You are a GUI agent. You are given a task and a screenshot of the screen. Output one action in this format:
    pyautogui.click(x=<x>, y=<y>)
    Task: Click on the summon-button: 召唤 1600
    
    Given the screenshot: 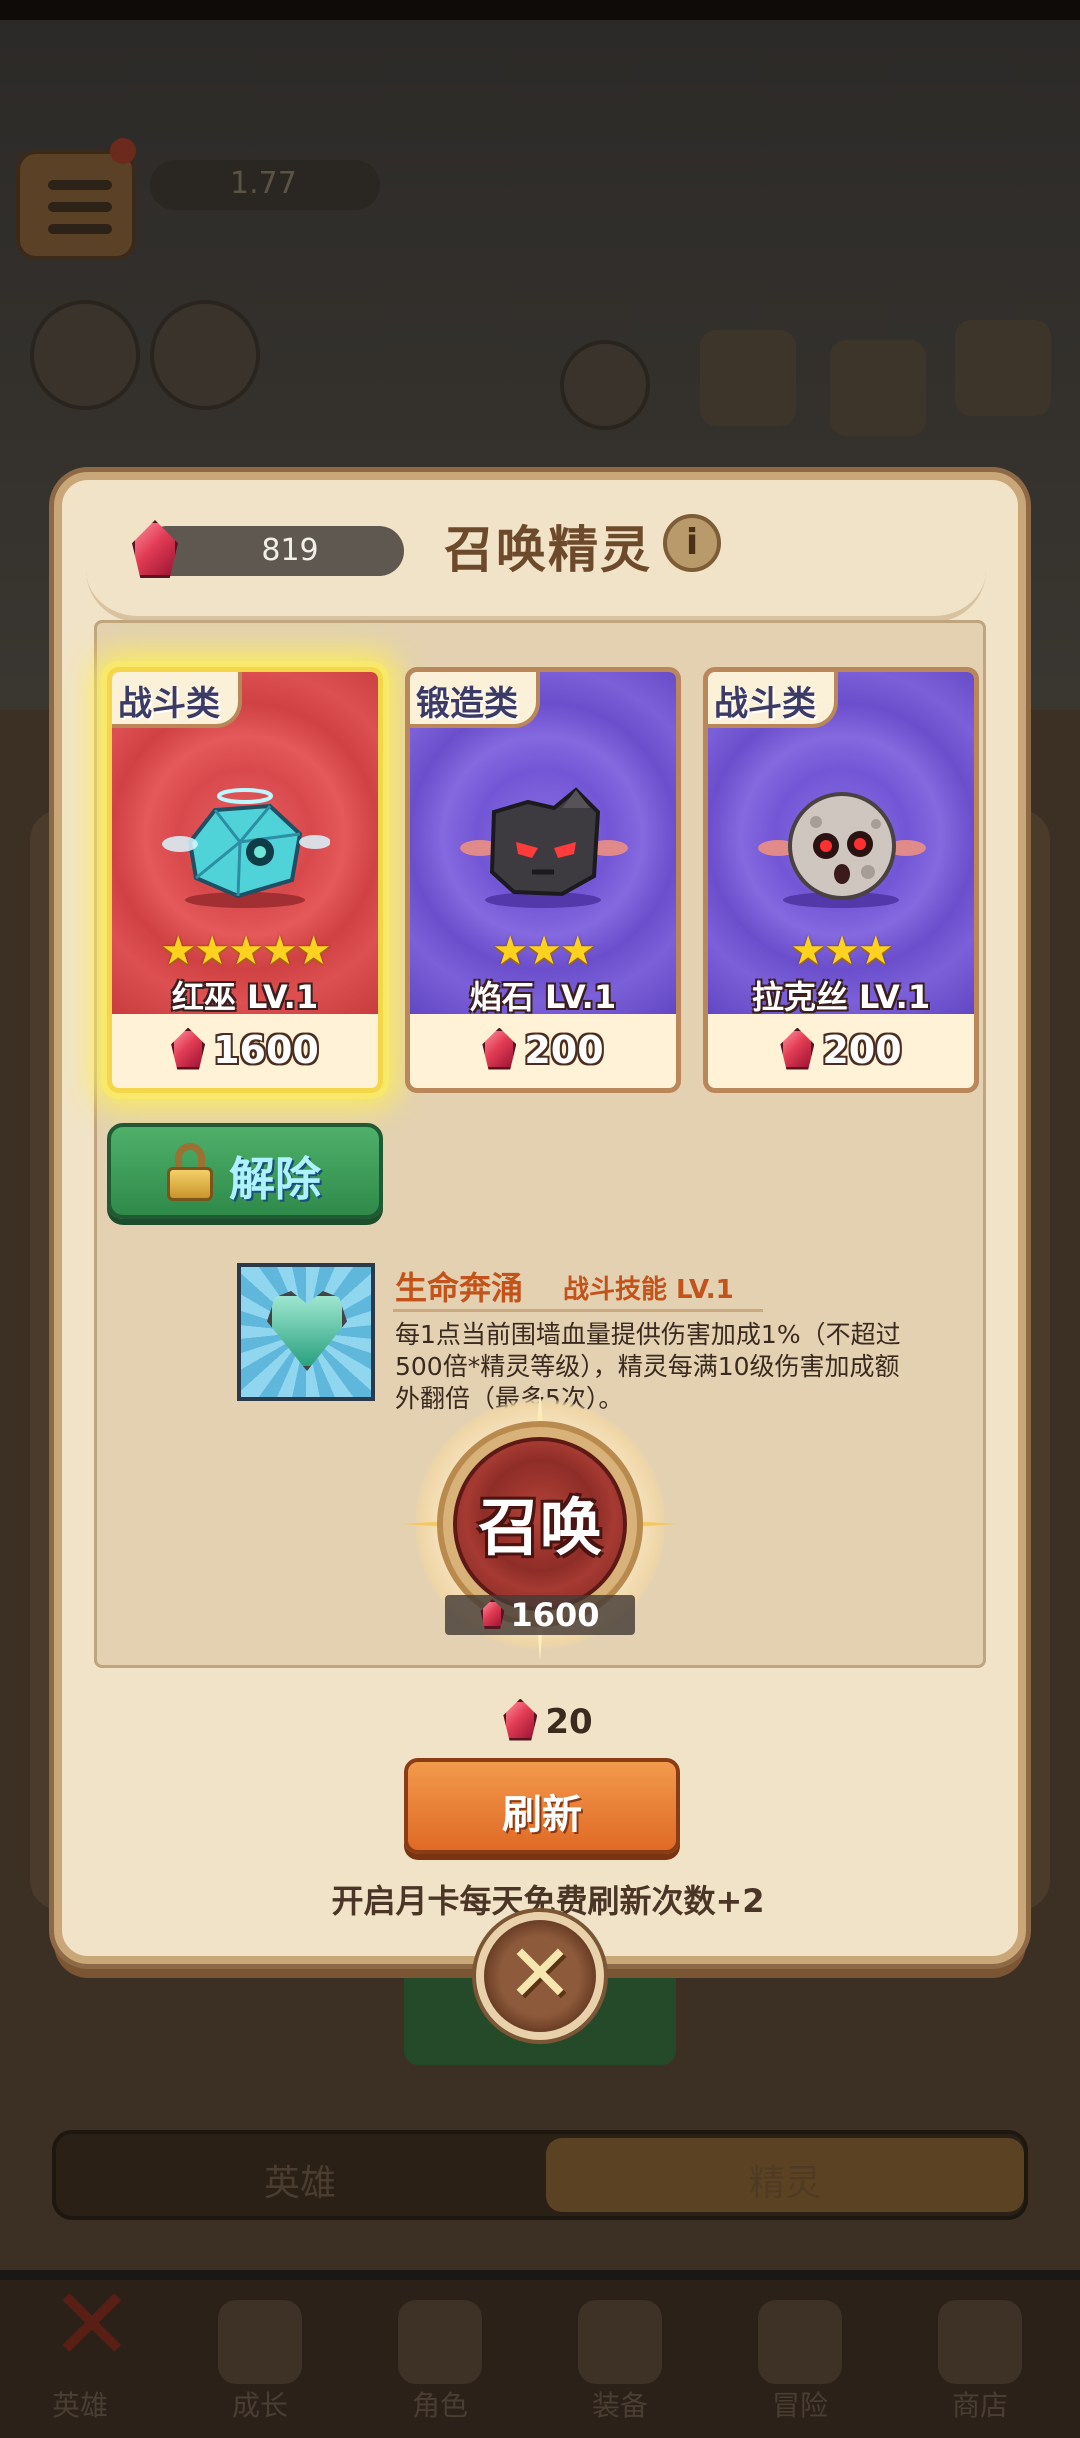 What is the action you would take?
    pyautogui.click(x=540, y=1524)
    